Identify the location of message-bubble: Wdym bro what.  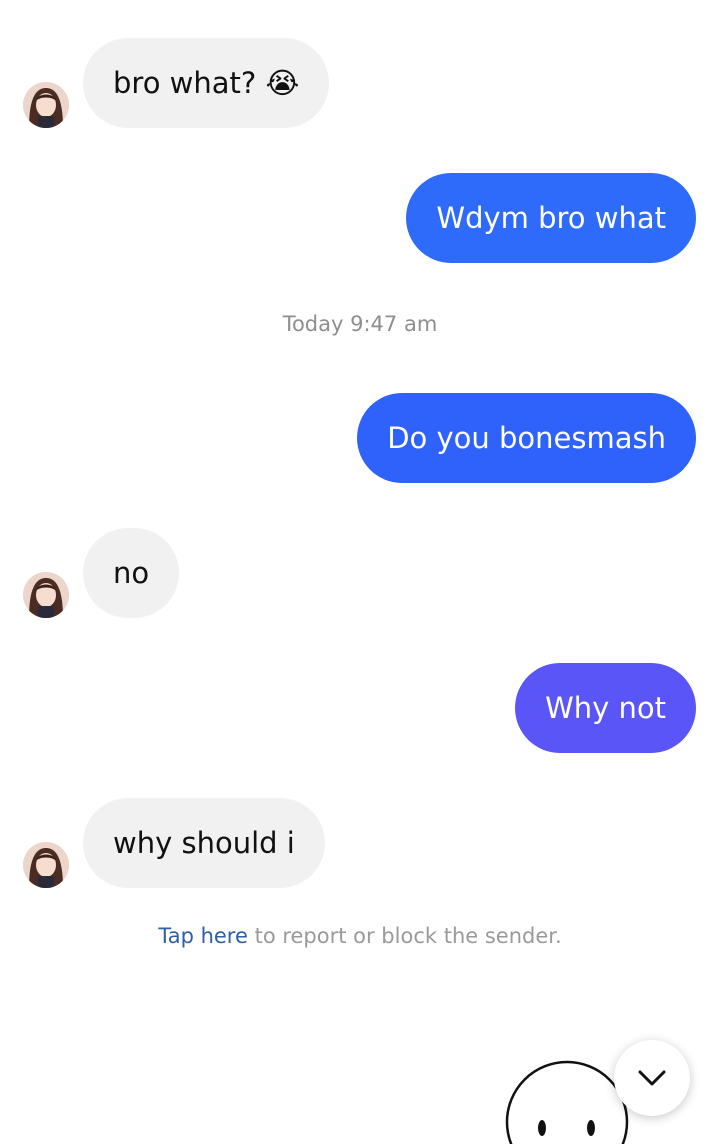
(551, 218).